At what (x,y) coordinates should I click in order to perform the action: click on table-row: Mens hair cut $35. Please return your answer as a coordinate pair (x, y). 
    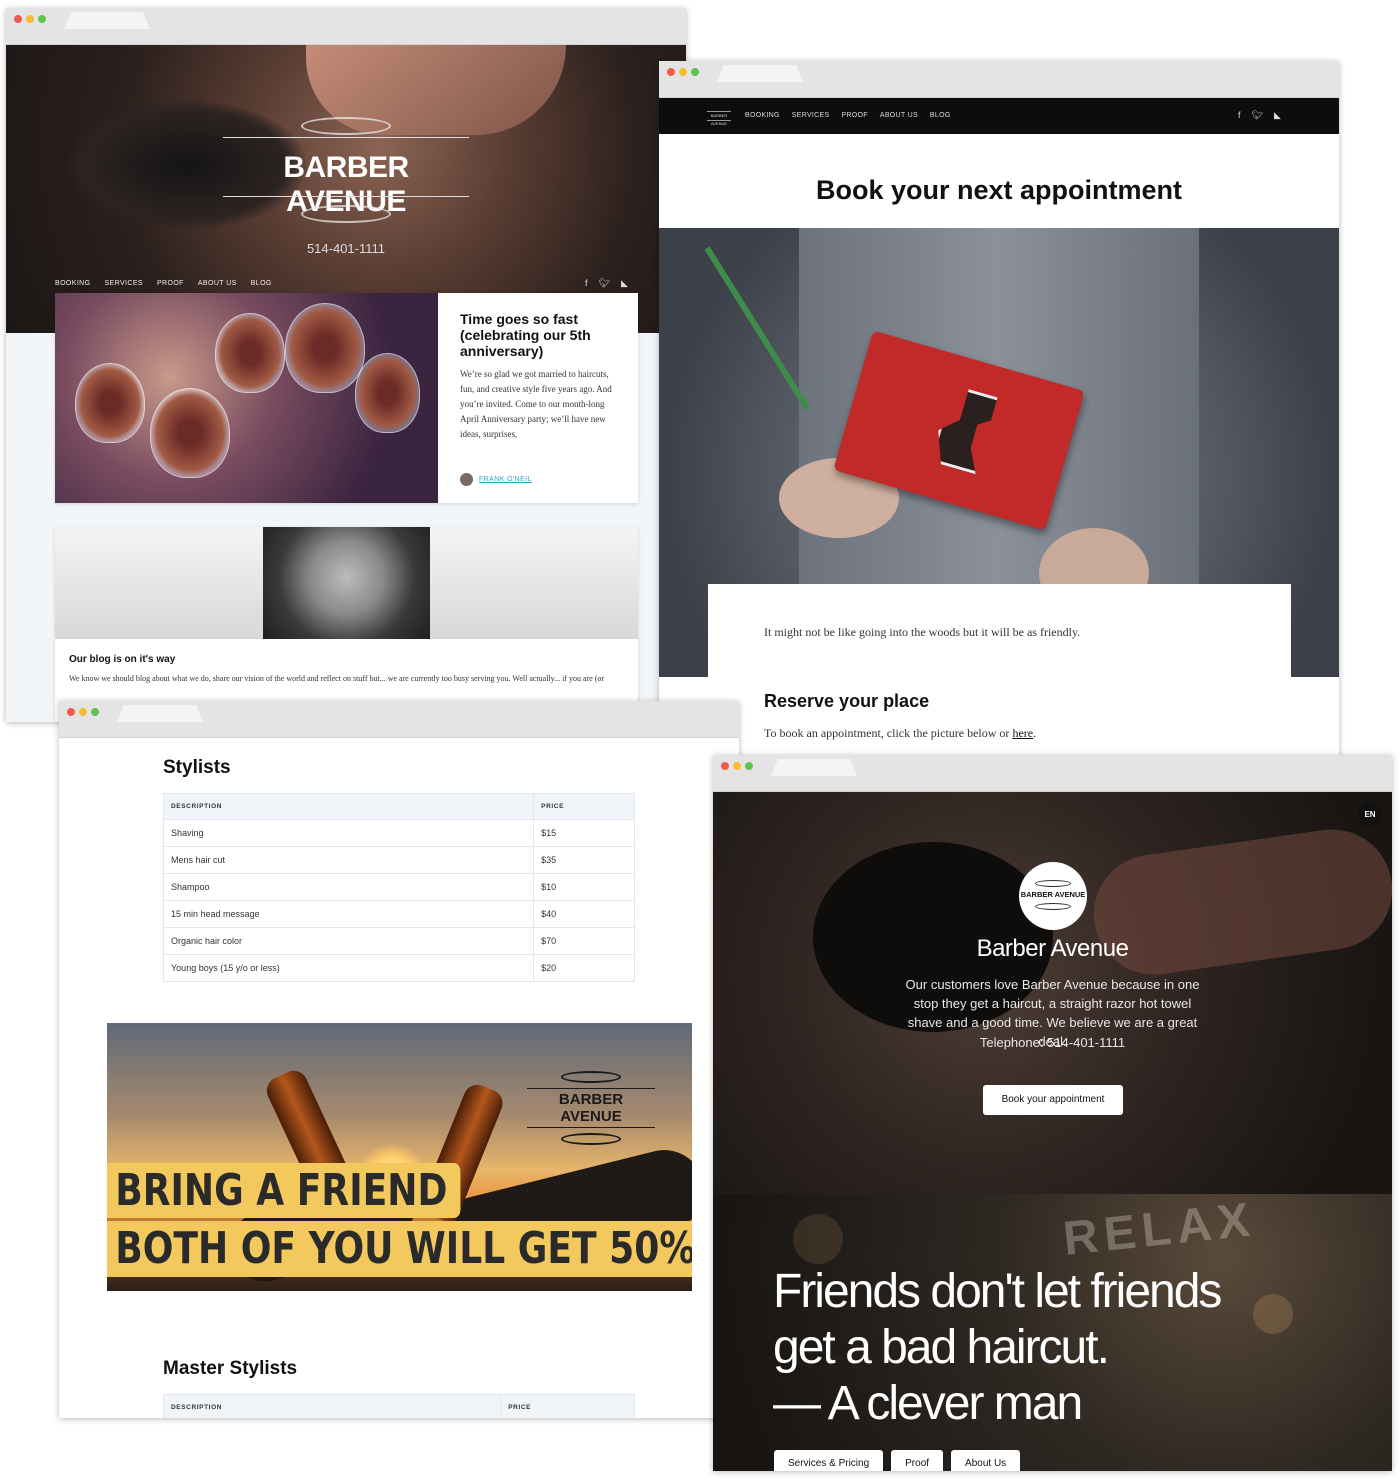
    Looking at the image, I should click on (398, 860).